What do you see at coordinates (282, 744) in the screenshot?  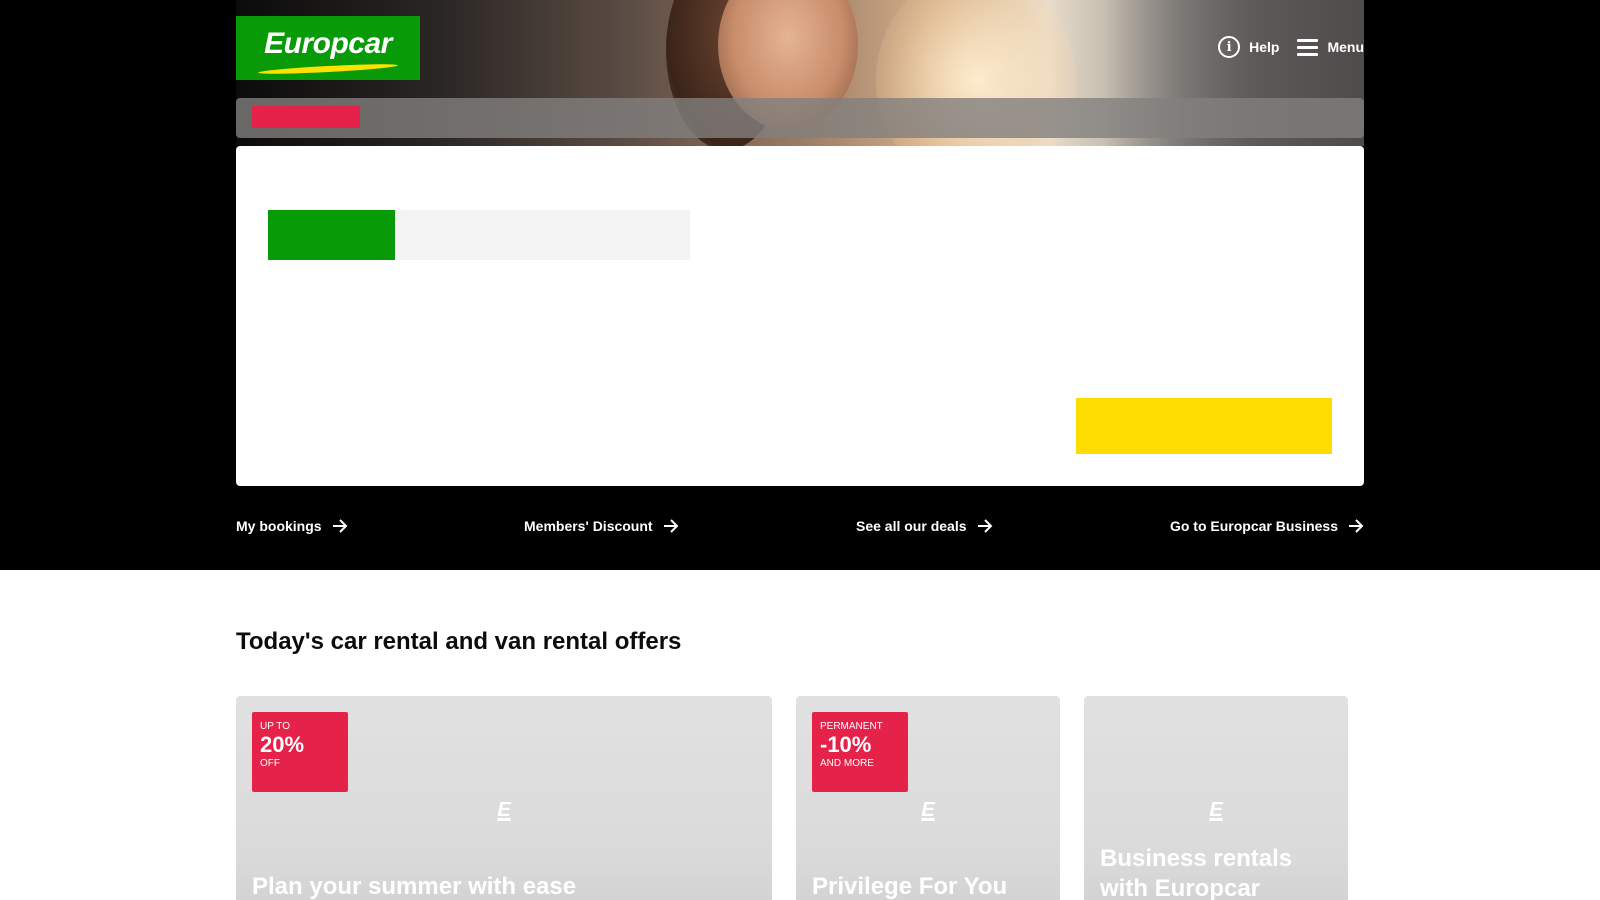 I see `badge-value: 20%` at bounding box center [282, 744].